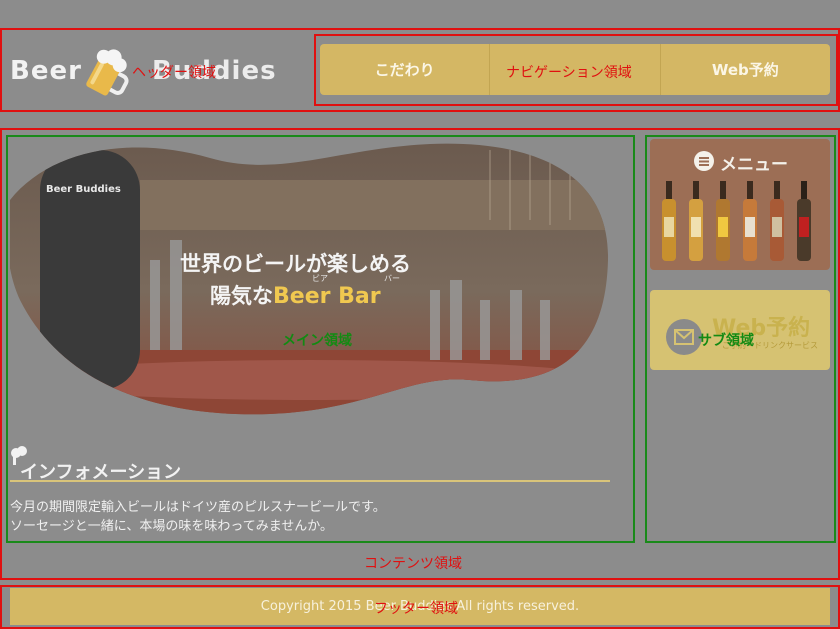 This screenshot has height=629, width=840. Describe the element at coordinates (736, 221) in the screenshot. I see `beer-bottles-icon` at that location.